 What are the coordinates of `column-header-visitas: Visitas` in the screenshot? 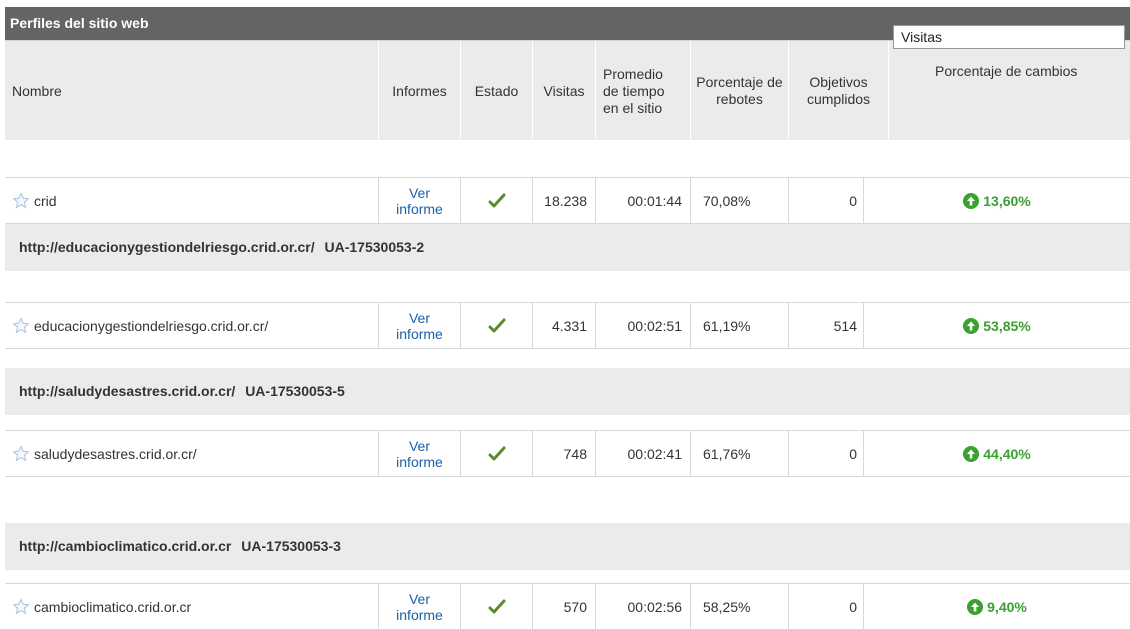 It's located at (563, 91).